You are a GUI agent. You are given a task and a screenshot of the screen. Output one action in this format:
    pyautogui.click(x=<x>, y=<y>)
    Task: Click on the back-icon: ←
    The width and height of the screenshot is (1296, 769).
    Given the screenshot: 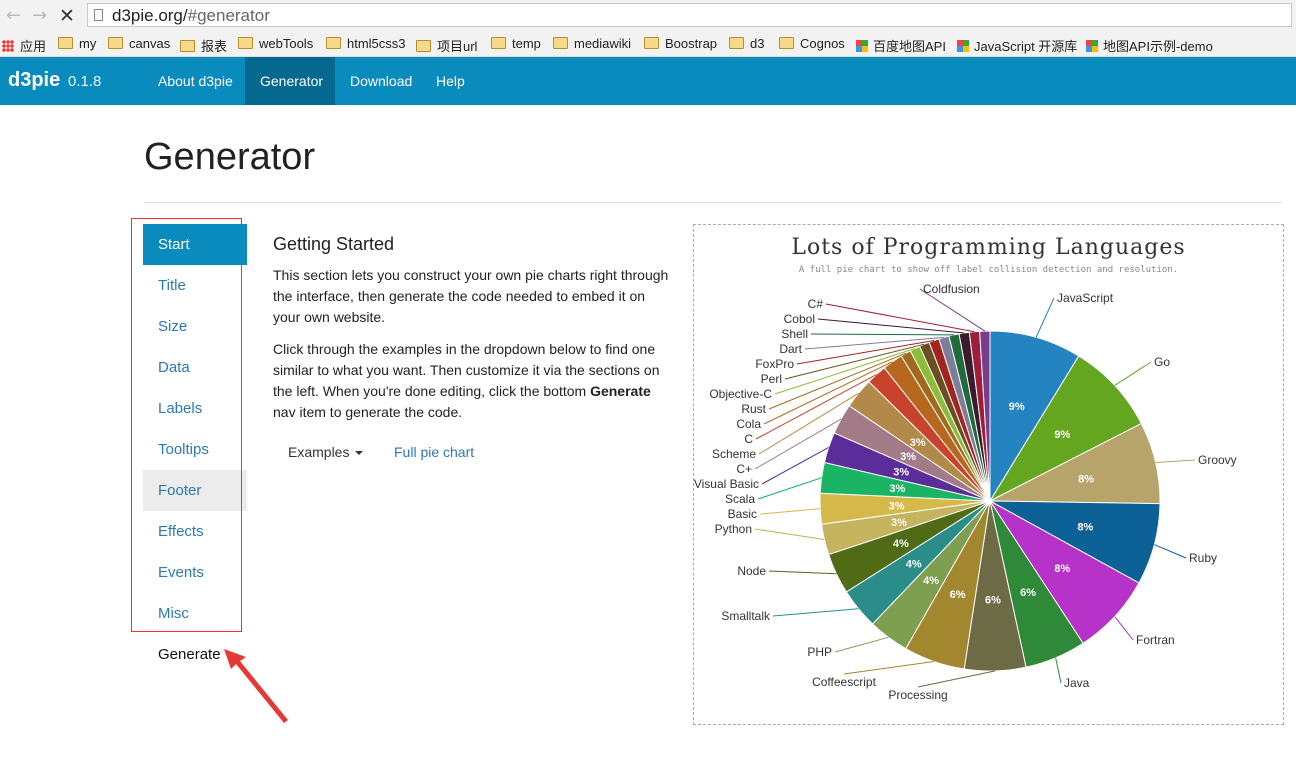 What is the action you would take?
    pyautogui.click(x=13, y=15)
    